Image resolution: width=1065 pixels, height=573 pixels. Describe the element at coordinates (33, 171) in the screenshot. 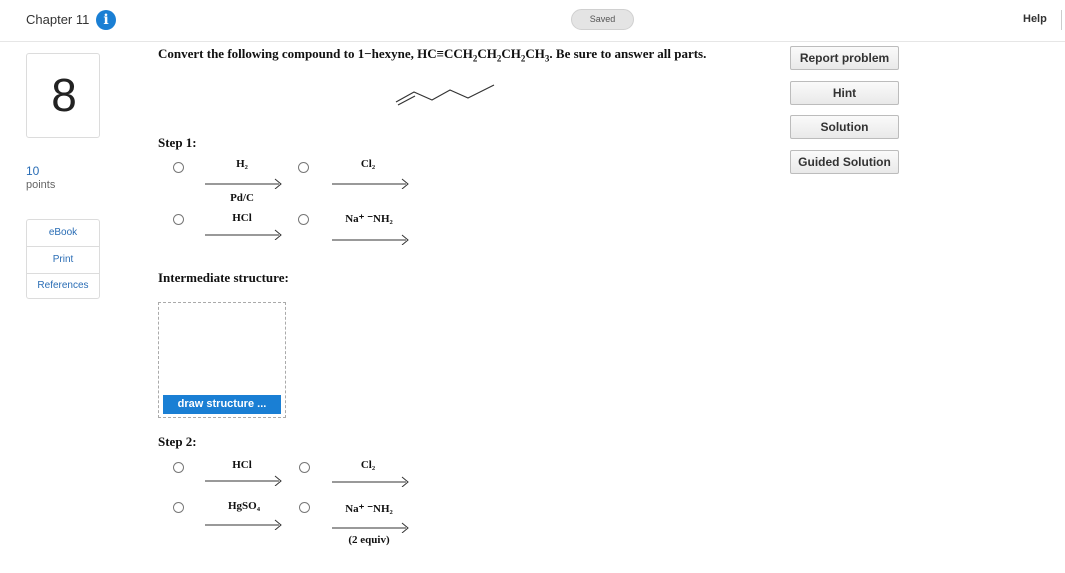

I see `points-value: 10` at that location.